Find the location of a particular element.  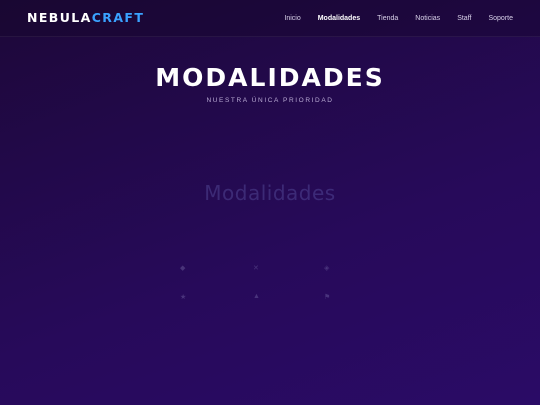

mode-item: ✕ is located at coordinates (288, 268).